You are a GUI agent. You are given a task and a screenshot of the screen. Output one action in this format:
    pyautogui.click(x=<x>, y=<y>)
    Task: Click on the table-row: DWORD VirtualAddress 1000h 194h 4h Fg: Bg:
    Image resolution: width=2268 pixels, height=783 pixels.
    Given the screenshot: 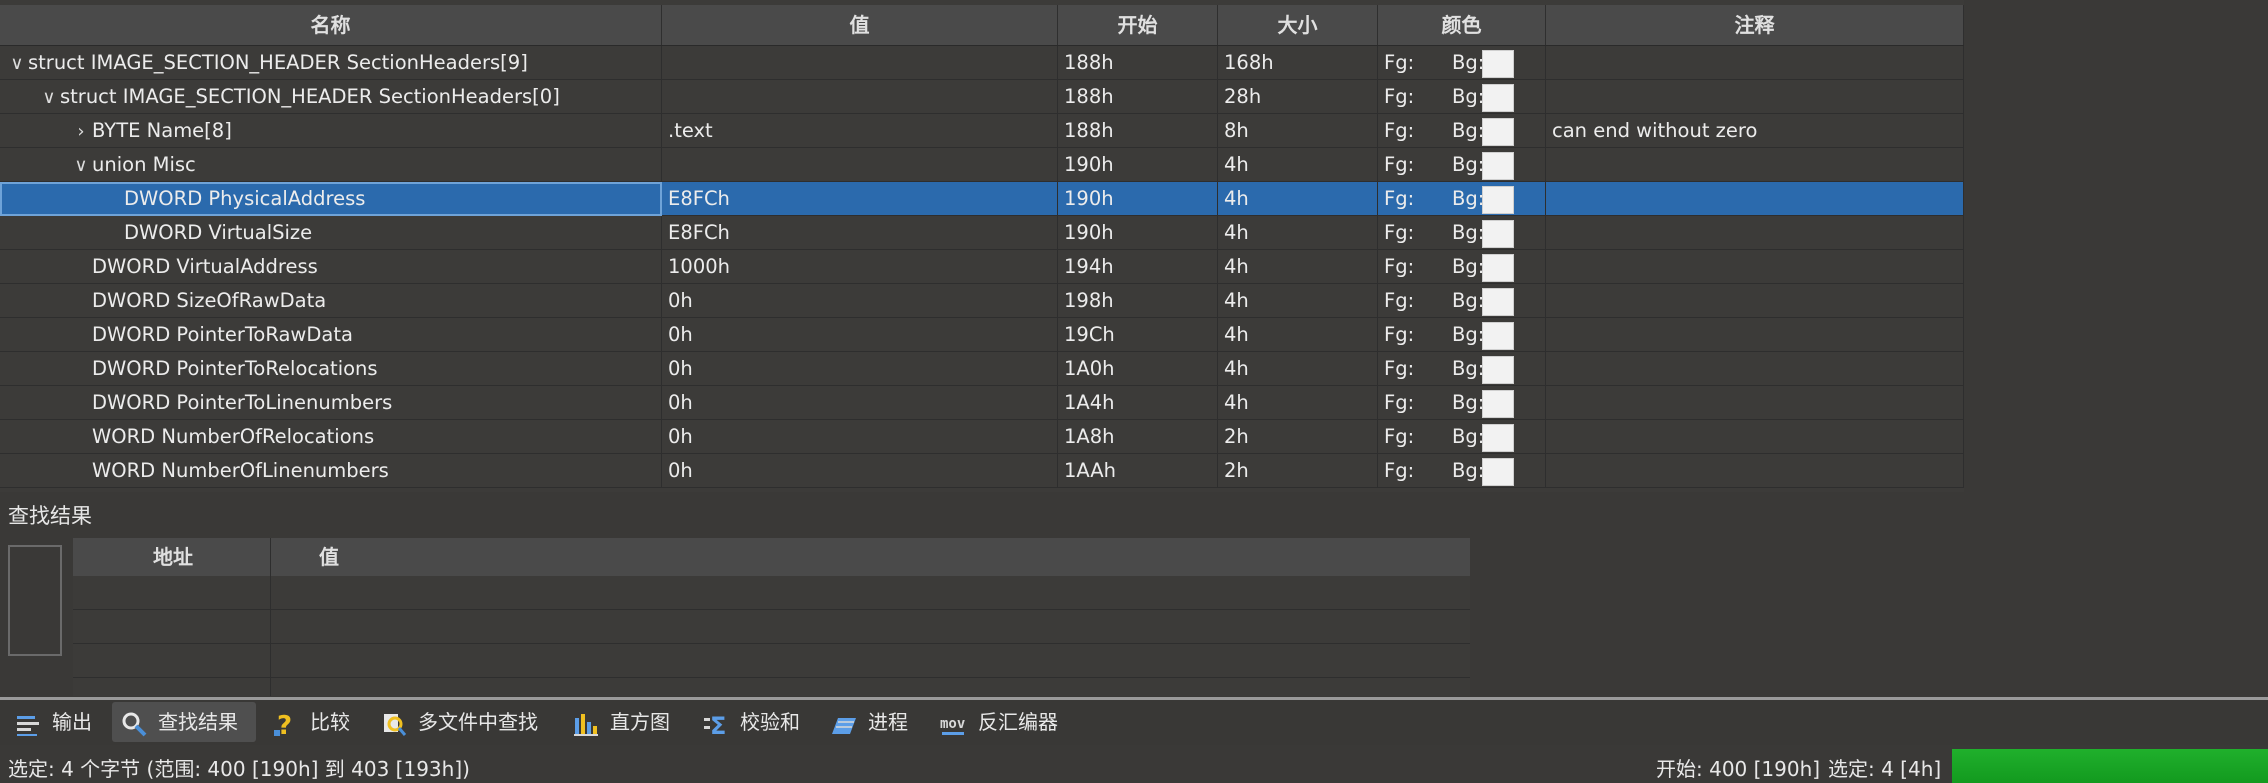 What is the action you would take?
    pyautogui.click(x=982, y=267)
    